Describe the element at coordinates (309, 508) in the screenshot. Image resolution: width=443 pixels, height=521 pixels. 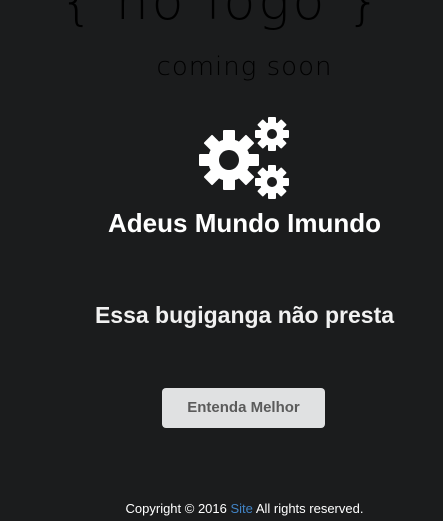
I see `rights-text: All rights reserved.` at that location.